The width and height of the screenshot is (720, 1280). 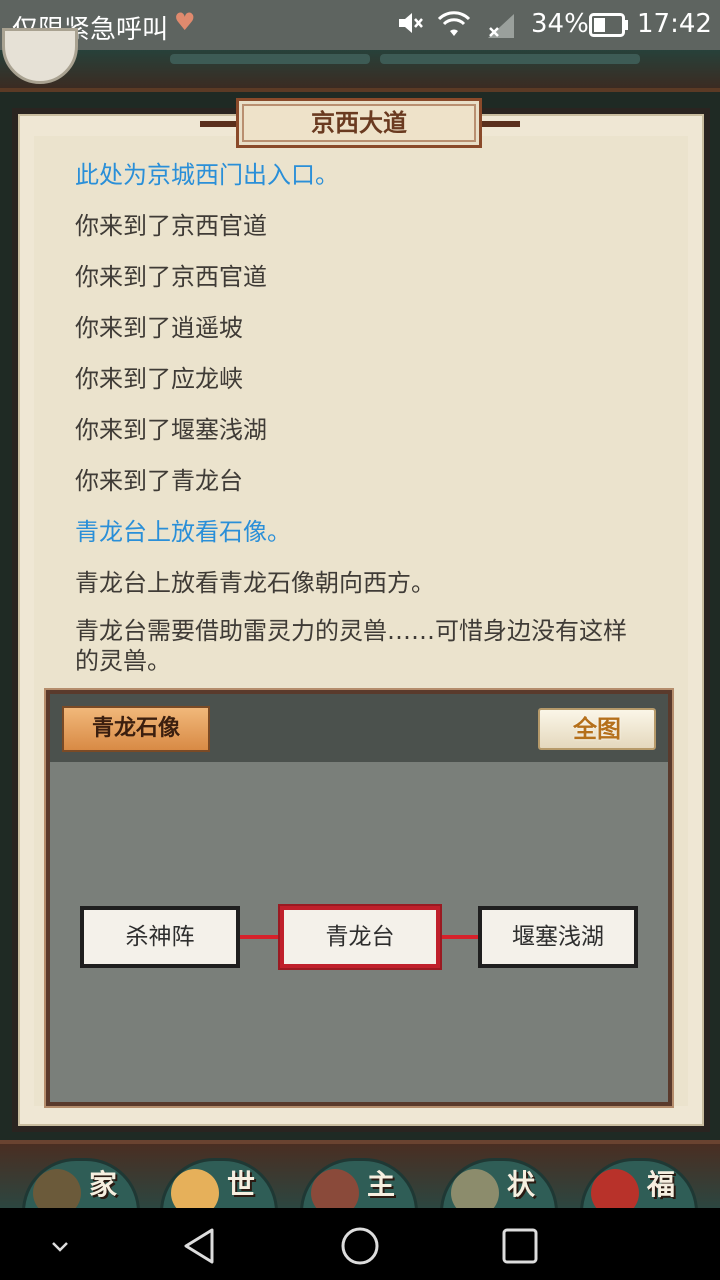 What do you see at coordinates (360, 25) in the screenshot?
I see `status-bar: 仅限紧急呼叫 ♥ 34% 17:42` at bounding box center [360, 25].